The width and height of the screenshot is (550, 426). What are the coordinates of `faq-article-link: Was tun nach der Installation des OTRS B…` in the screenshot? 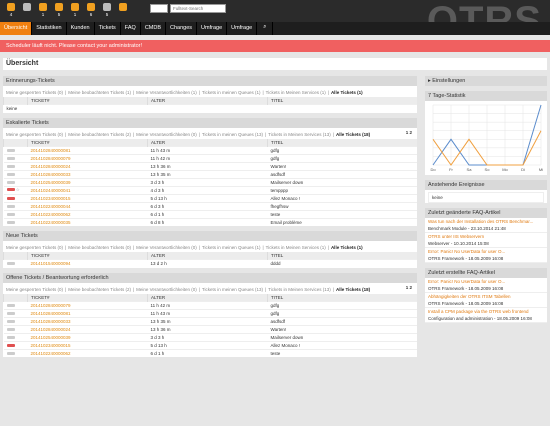 It's located at (486, 221).